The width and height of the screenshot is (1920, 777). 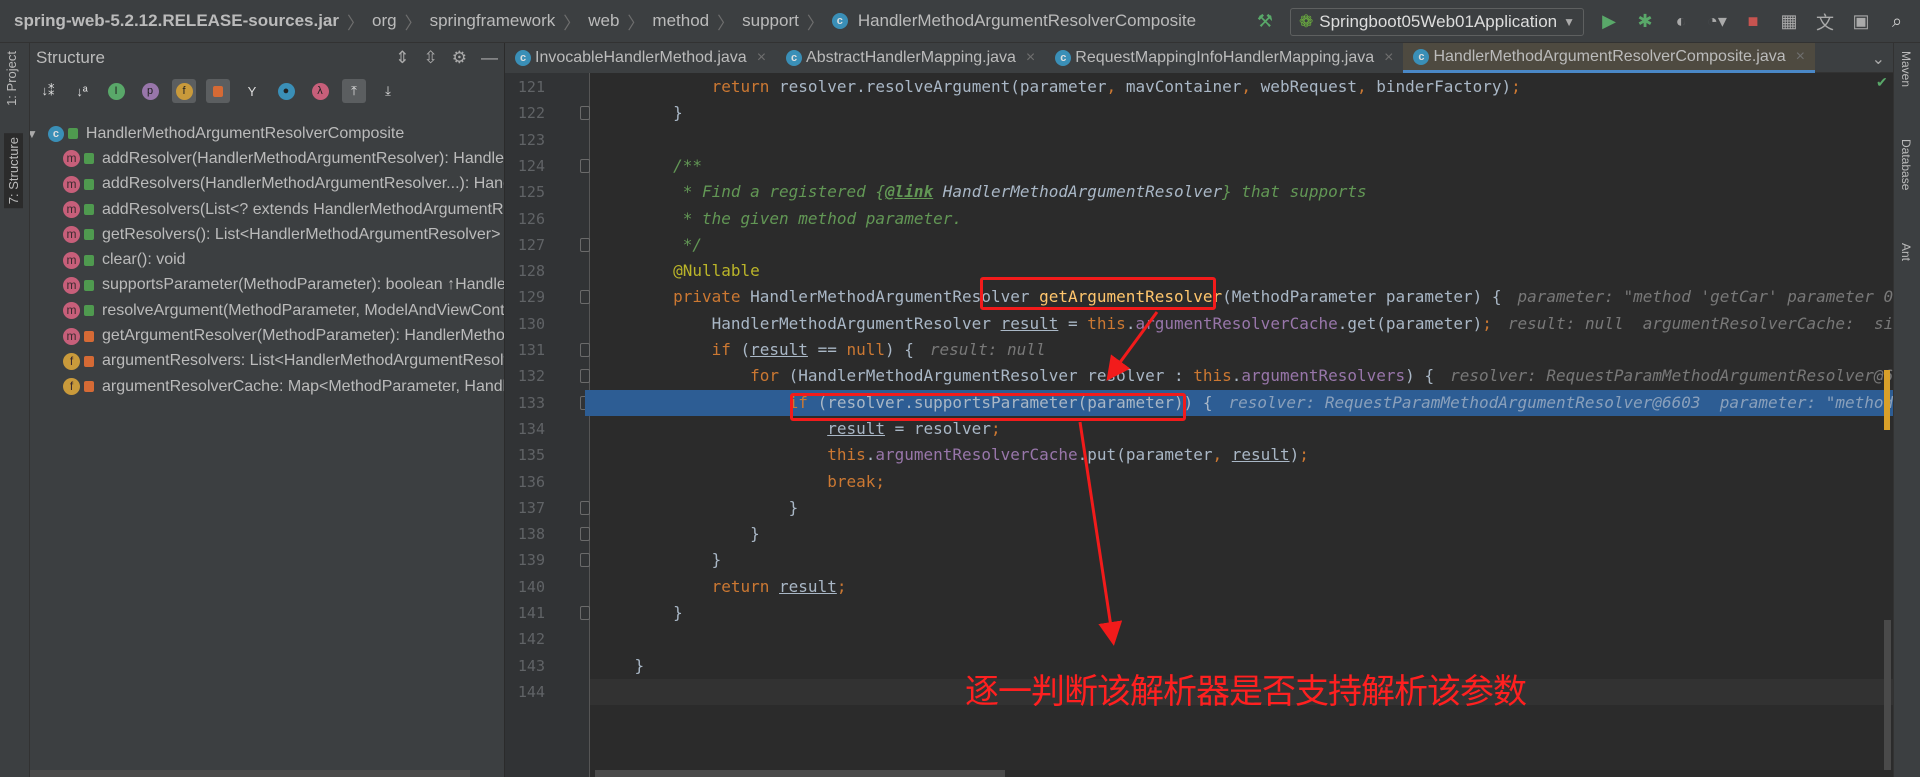 I want to click on vertical-scrollbar, so click(x=1887, y=695).